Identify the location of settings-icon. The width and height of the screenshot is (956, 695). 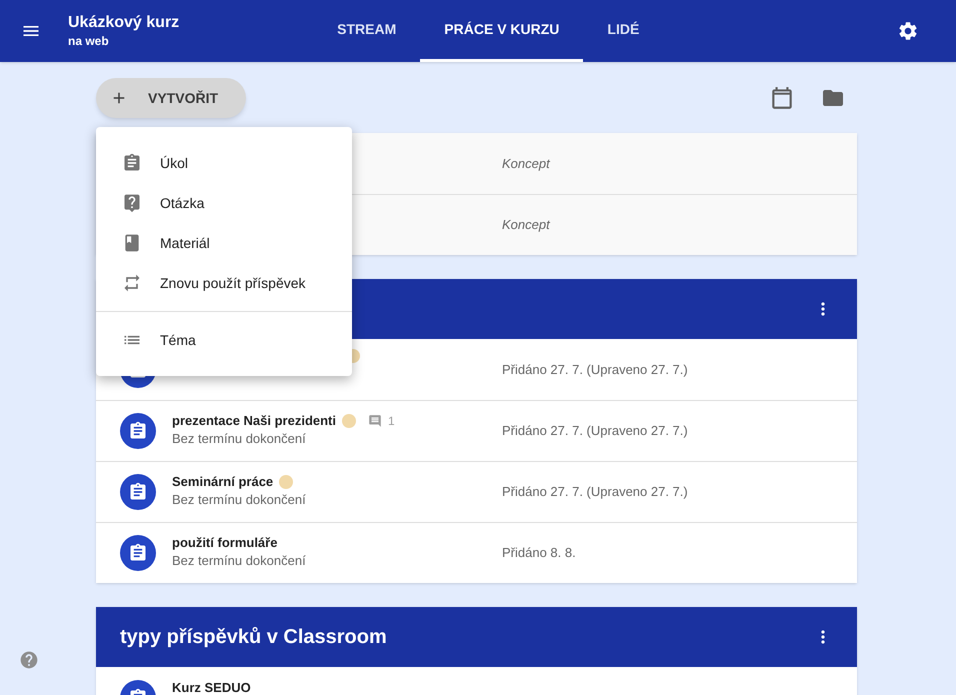
(908, 31).